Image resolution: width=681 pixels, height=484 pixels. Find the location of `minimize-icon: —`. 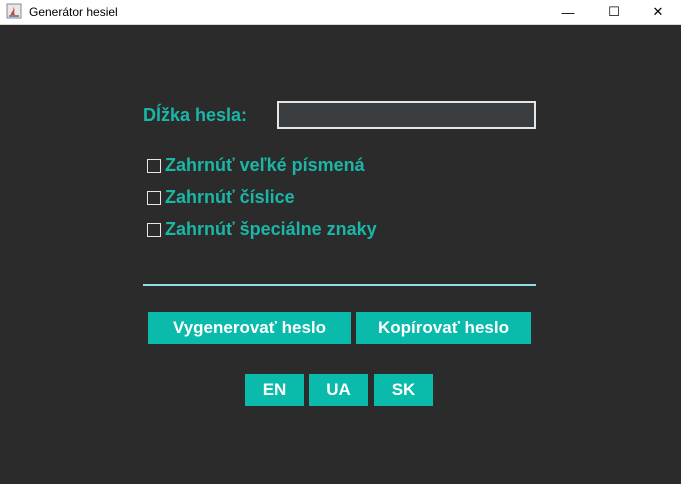

minimize-icon: — is located at coordinates (568, 12).